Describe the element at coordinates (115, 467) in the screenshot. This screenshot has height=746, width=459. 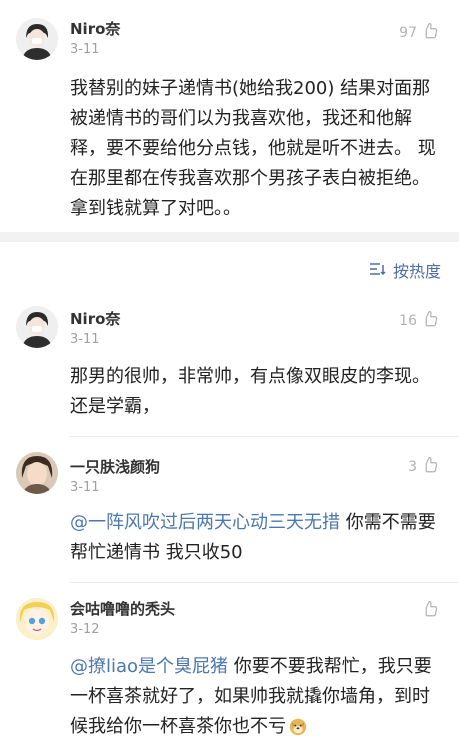
I see `username: 一只肤浅颜狗` at that location.